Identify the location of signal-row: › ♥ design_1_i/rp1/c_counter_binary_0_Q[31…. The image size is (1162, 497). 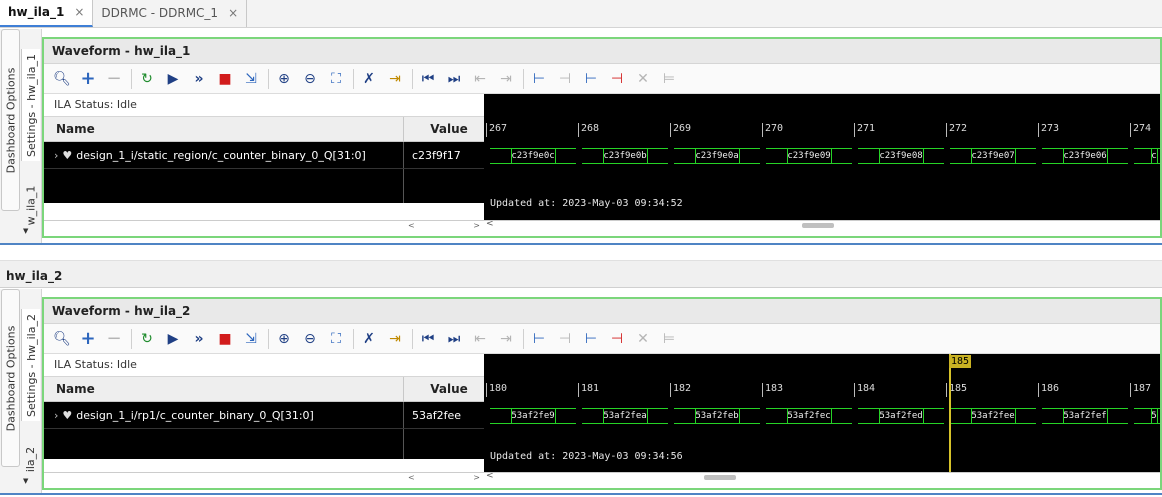
(264, 415).